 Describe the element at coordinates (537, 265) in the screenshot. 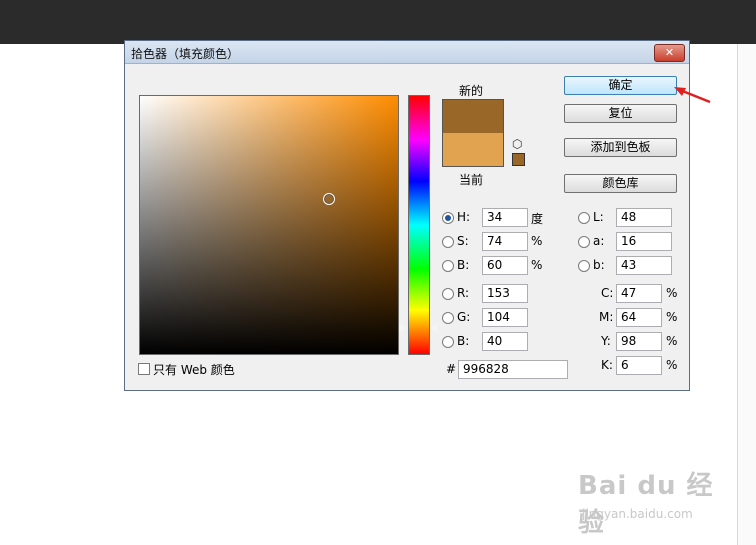

I see `brightness-unit: %` at that location.